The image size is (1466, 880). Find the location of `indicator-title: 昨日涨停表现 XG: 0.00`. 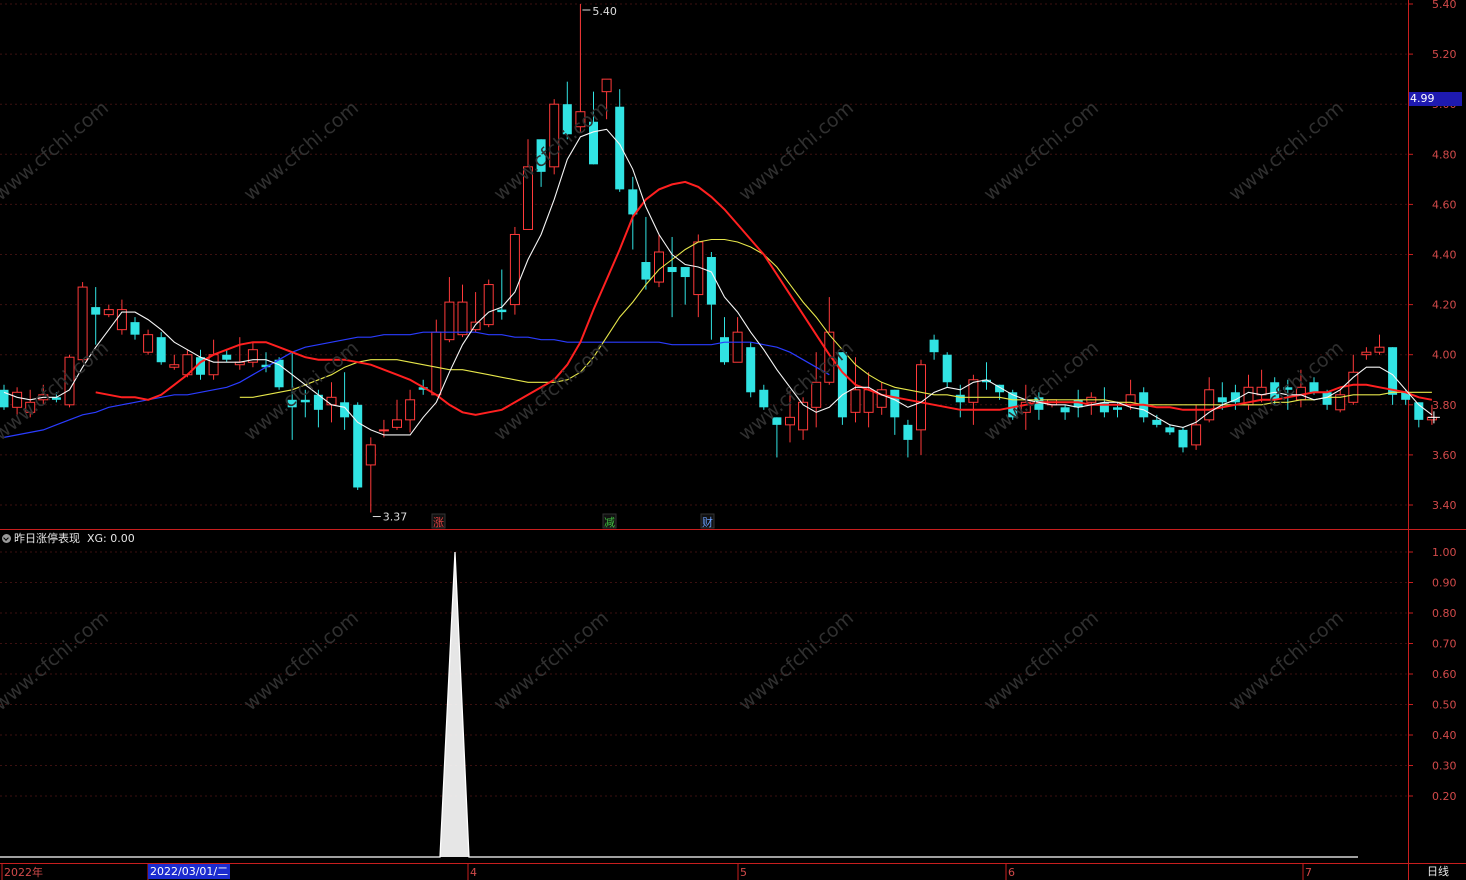

indicator-title: 昨日涨停表现 XG: 0.00 is located at coordinates (67, 538).